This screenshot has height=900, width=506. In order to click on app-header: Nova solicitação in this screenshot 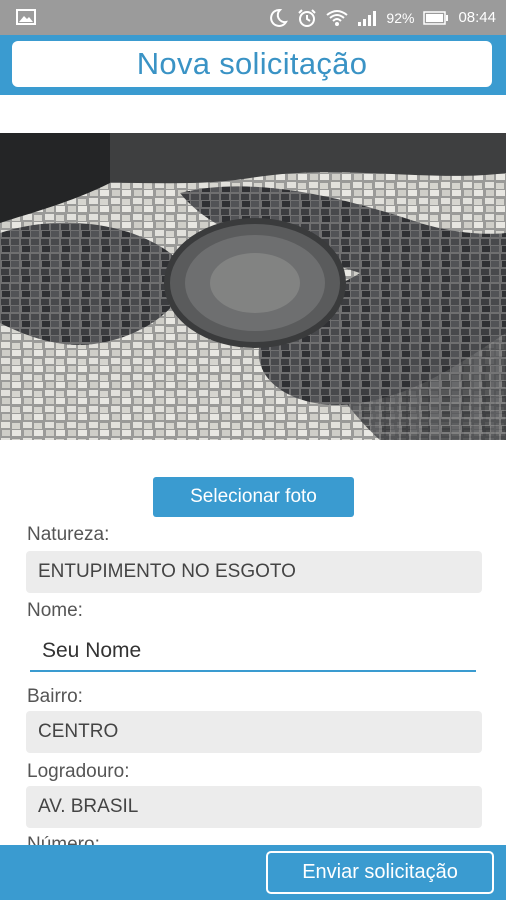, I will do `click(253, 65)`.